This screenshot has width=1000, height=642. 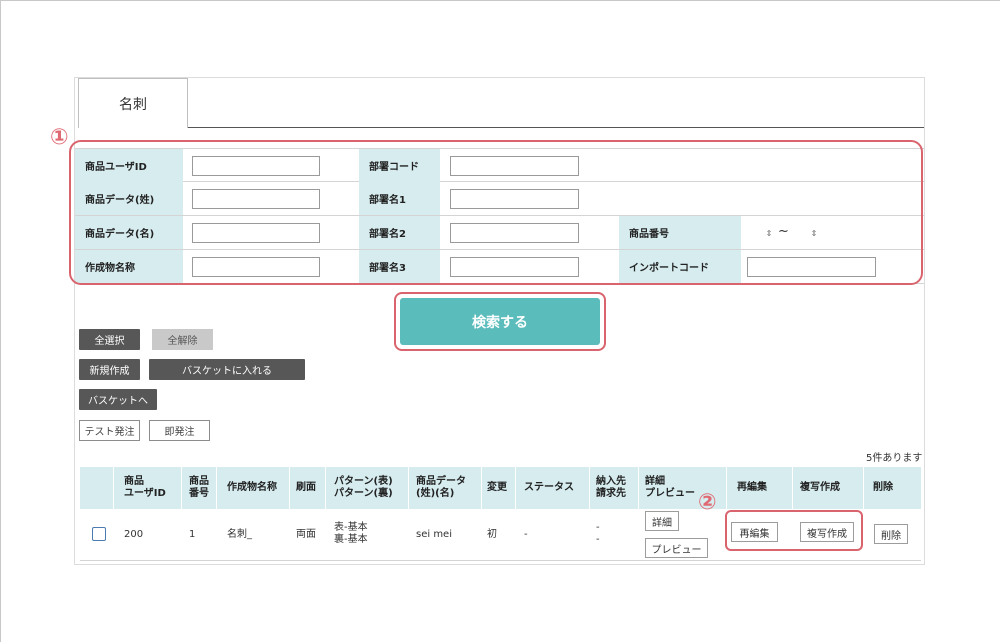 What do you see at coordinates (820, 487) in the screenshot?
I see `header-copy: 複写作成` at bounding box center [820, 487].